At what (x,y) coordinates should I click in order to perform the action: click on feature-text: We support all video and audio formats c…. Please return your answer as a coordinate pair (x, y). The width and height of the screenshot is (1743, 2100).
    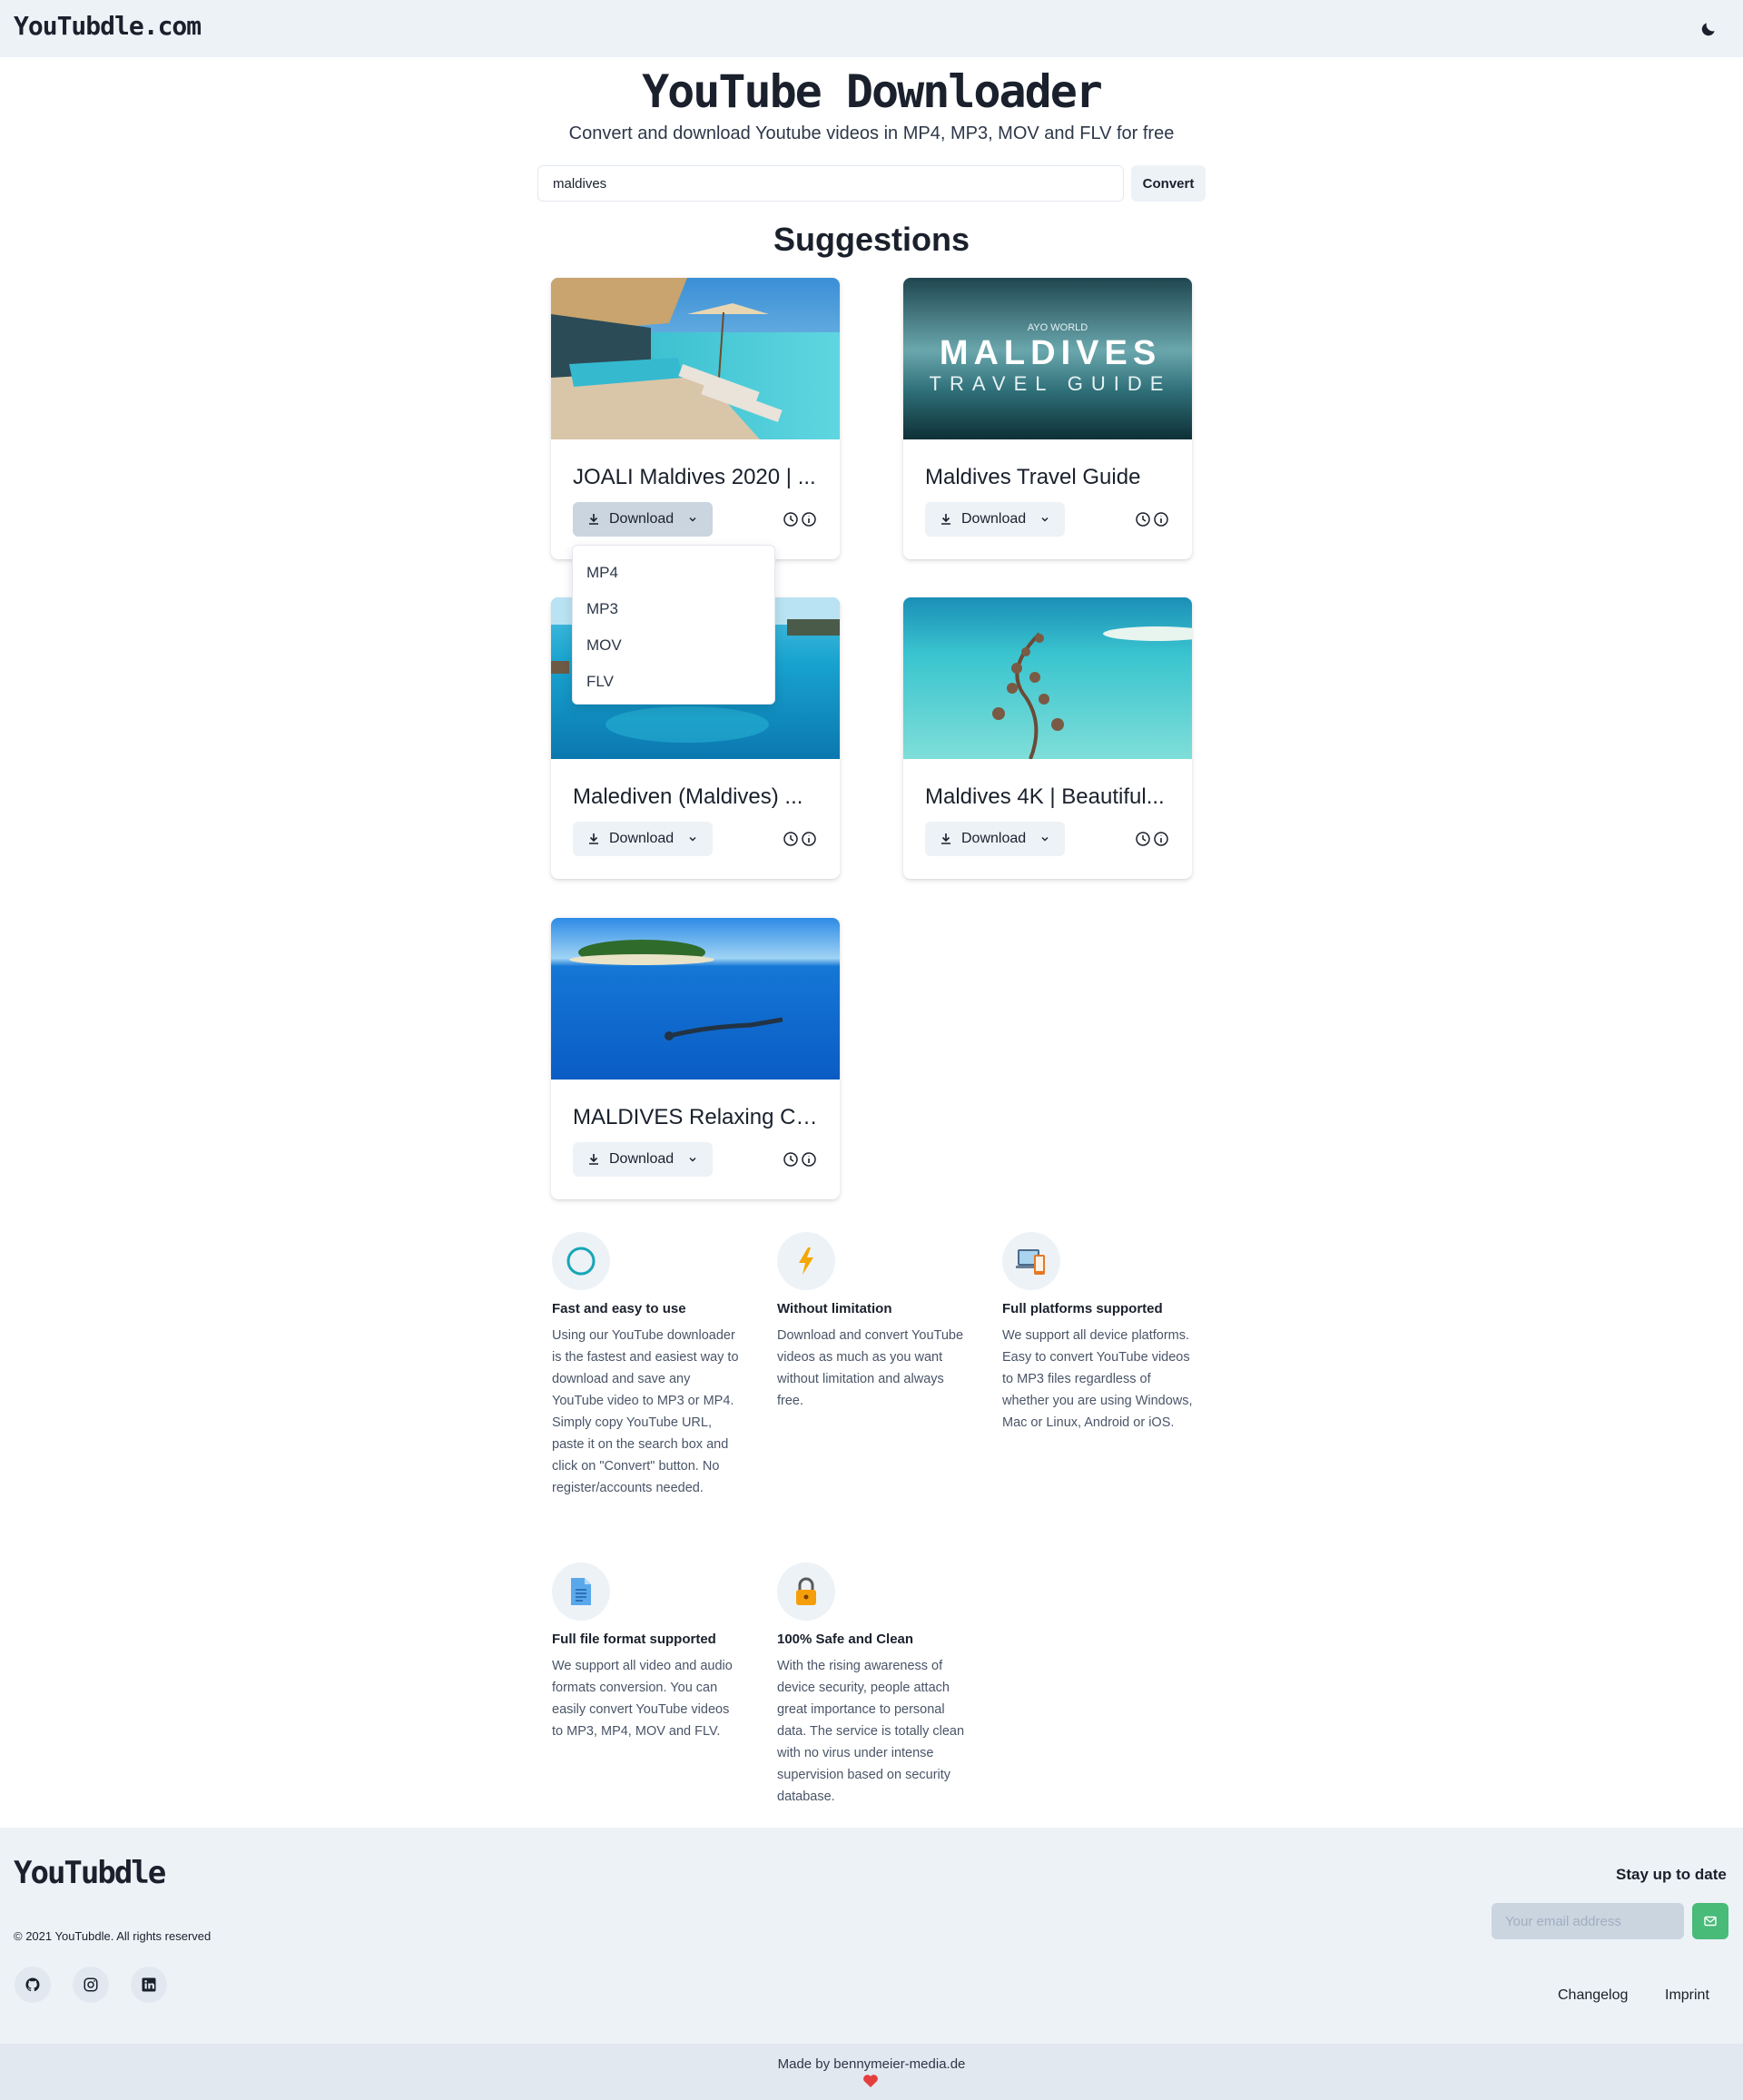
    Looking at the image, I should click on (642, 1699).